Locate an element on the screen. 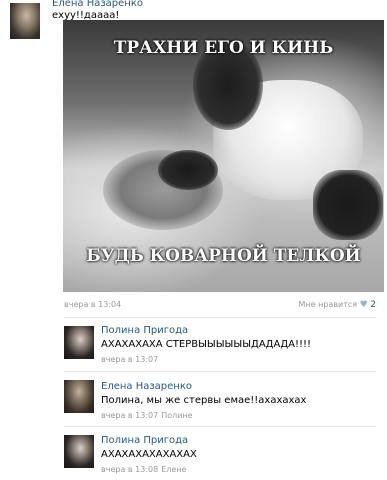  post-author-avatar is located at coordinates (25, 21).